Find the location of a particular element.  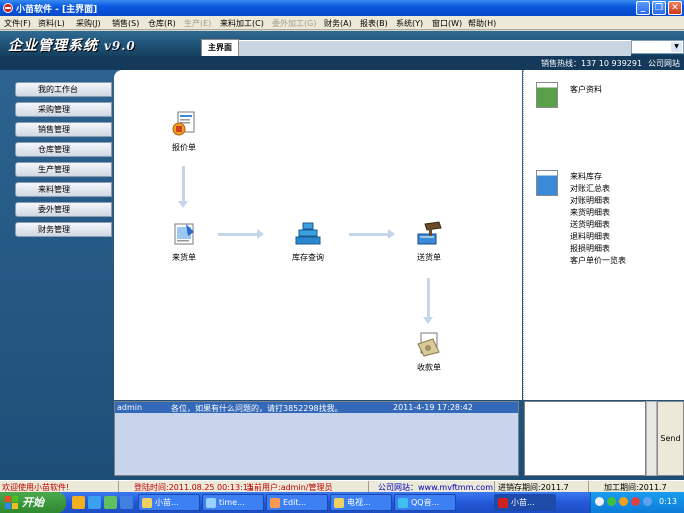

close-button: ✕ is located at coordinates (675, 8).